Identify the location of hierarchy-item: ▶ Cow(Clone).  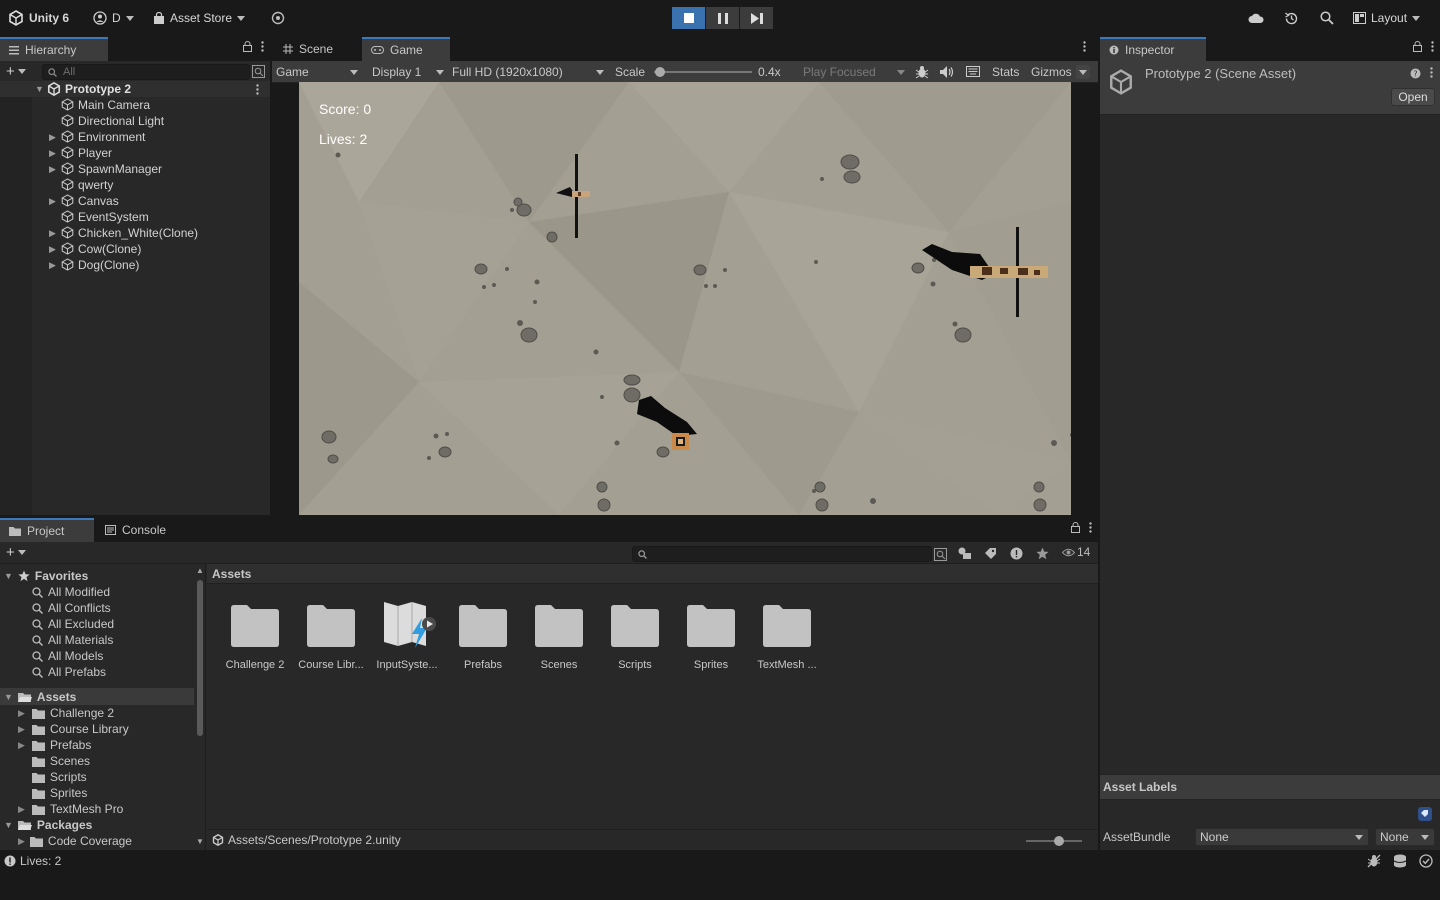
(135, 249).